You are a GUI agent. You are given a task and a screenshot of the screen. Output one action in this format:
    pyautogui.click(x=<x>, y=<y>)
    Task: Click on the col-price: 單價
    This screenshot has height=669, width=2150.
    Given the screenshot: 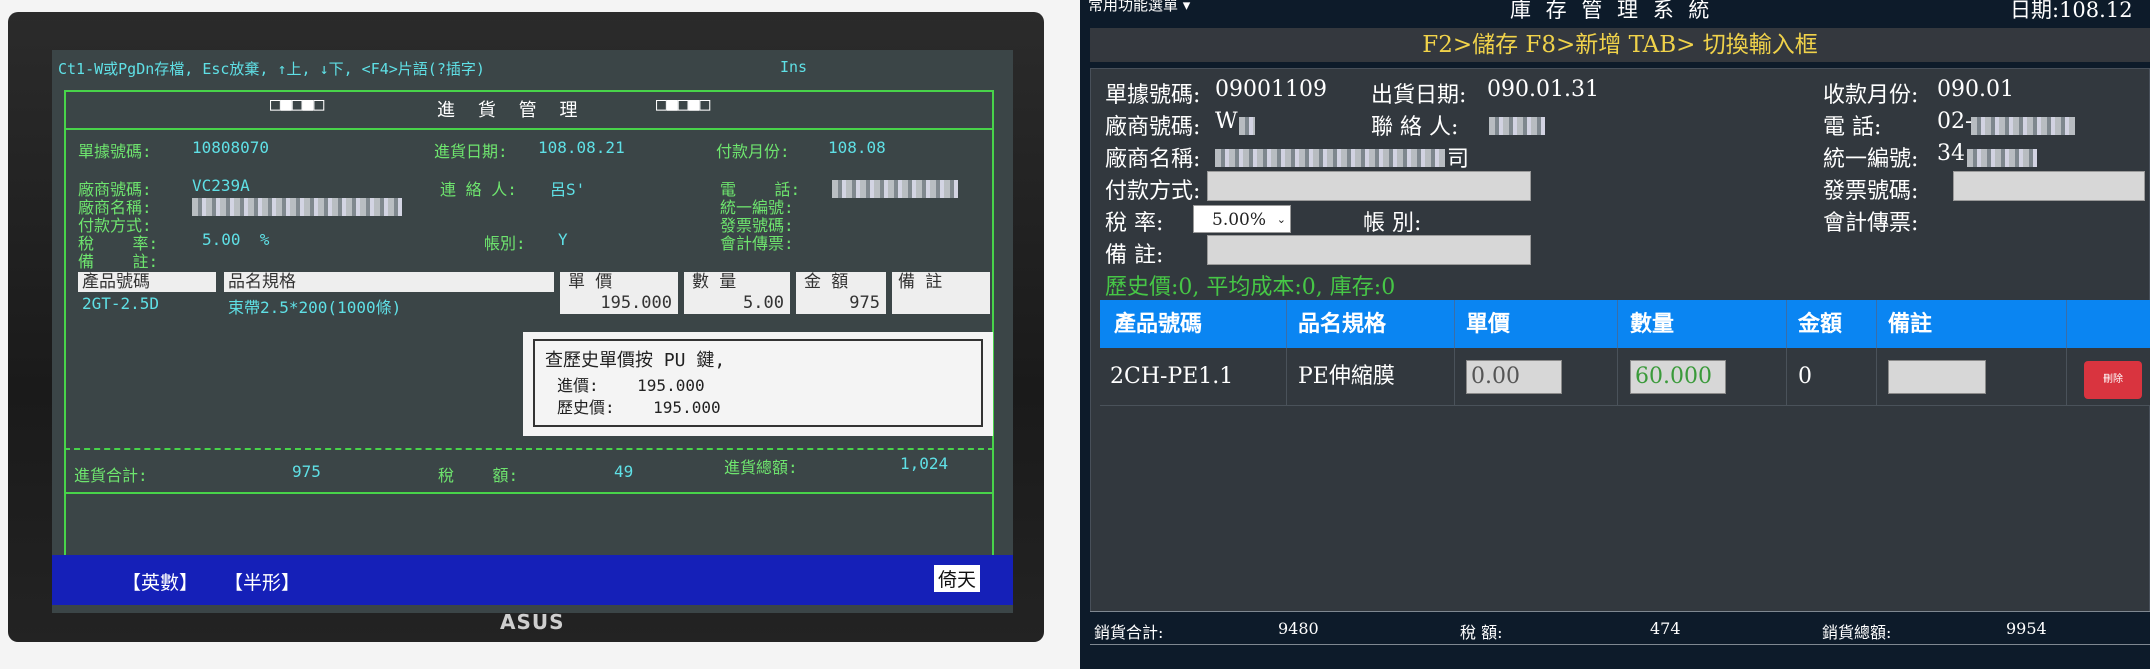 What is the action you would take?
    pyautogui.click(x=1488, y=324)
    